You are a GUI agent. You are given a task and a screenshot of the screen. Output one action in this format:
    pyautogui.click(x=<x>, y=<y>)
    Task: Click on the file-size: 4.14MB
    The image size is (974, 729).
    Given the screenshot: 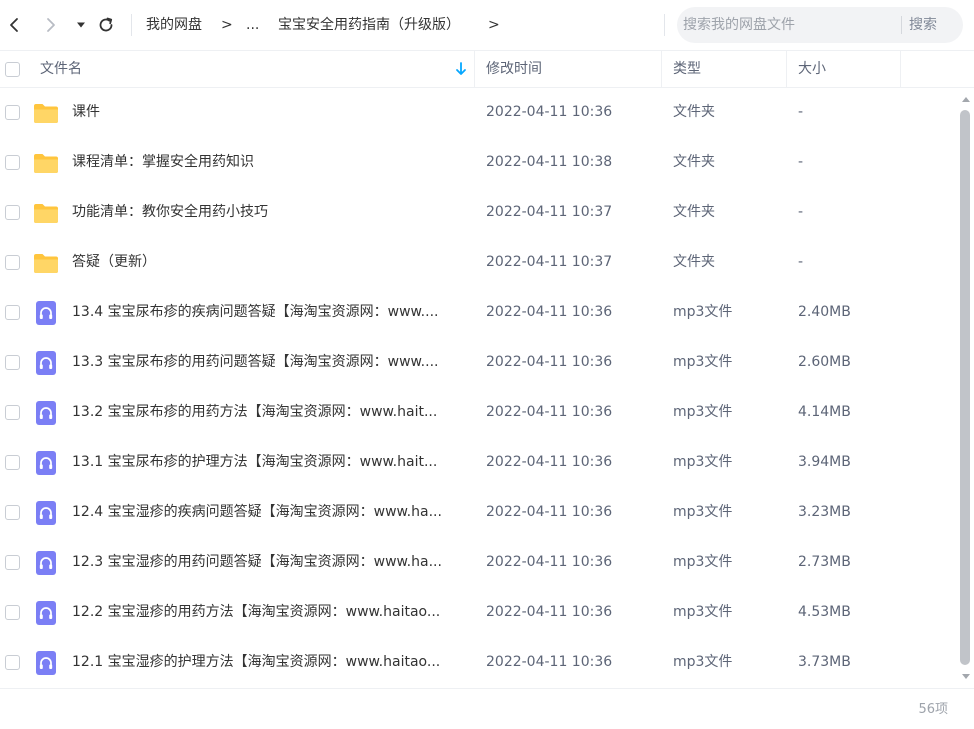 What is the action you would take?
    pyautogui.click(x=824, y=412)
    